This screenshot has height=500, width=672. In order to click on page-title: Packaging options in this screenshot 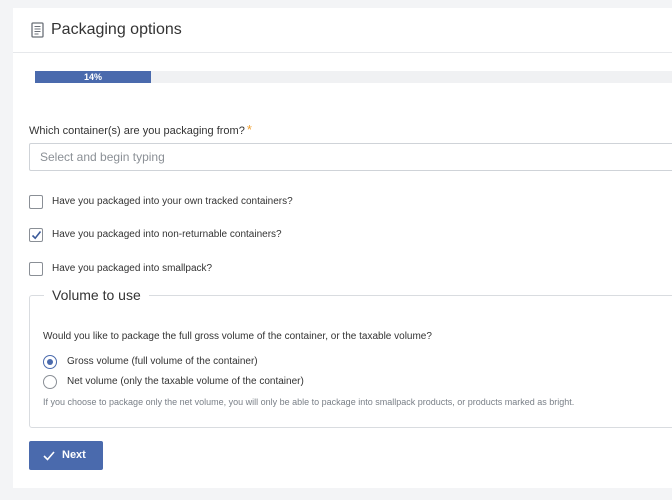, I will do `click(116, 29)`.